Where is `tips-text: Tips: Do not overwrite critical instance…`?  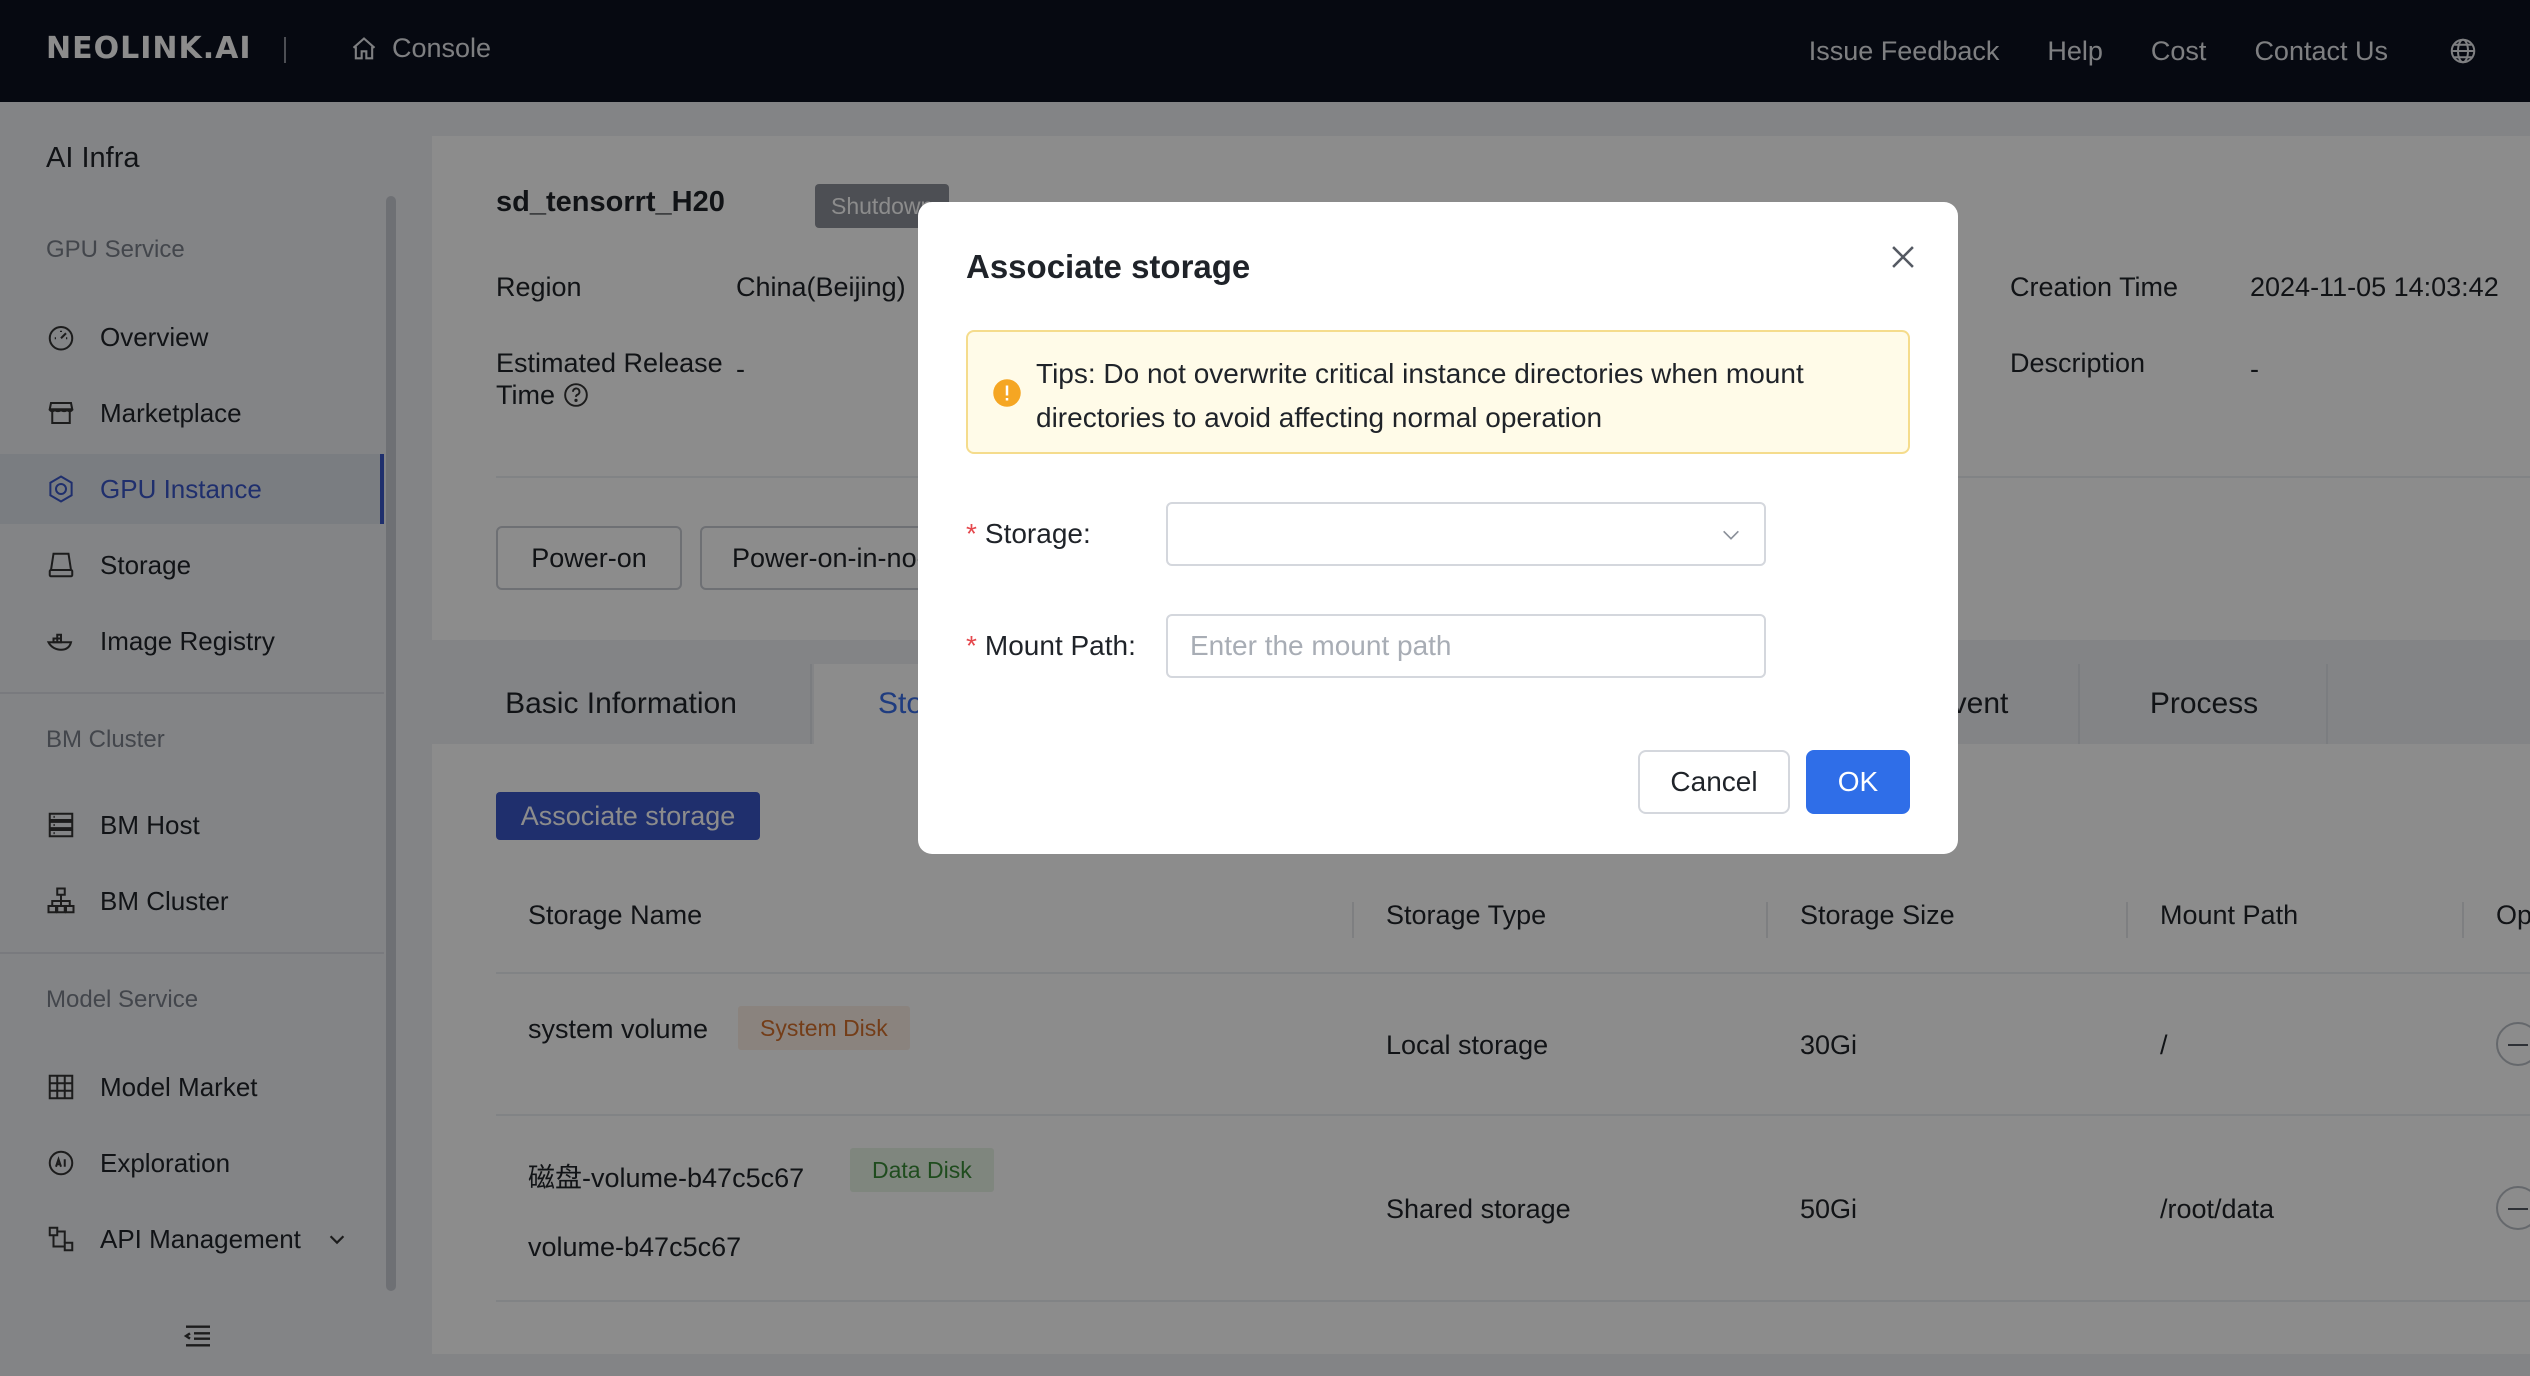 tips-text: Tips: Do not overwrite critical instance… is located at coordinates (1420, 395).